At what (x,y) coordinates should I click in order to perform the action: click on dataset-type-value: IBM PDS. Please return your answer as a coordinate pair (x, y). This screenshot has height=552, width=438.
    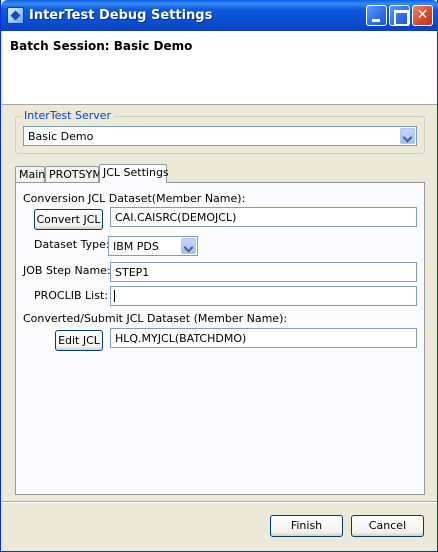
    Looking at the image, I should click on (136, 246).